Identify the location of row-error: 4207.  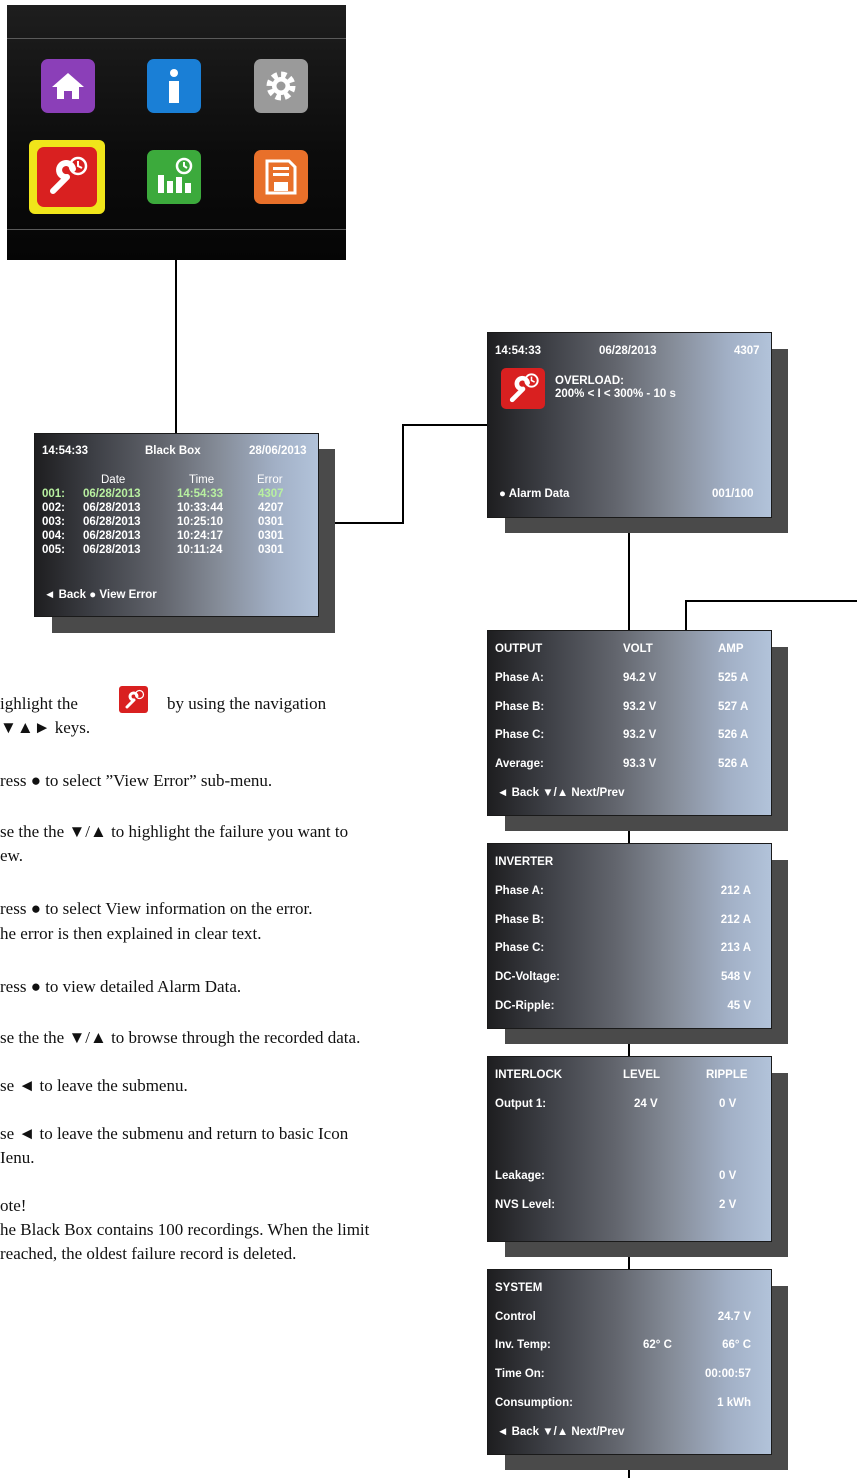
(271, 508).